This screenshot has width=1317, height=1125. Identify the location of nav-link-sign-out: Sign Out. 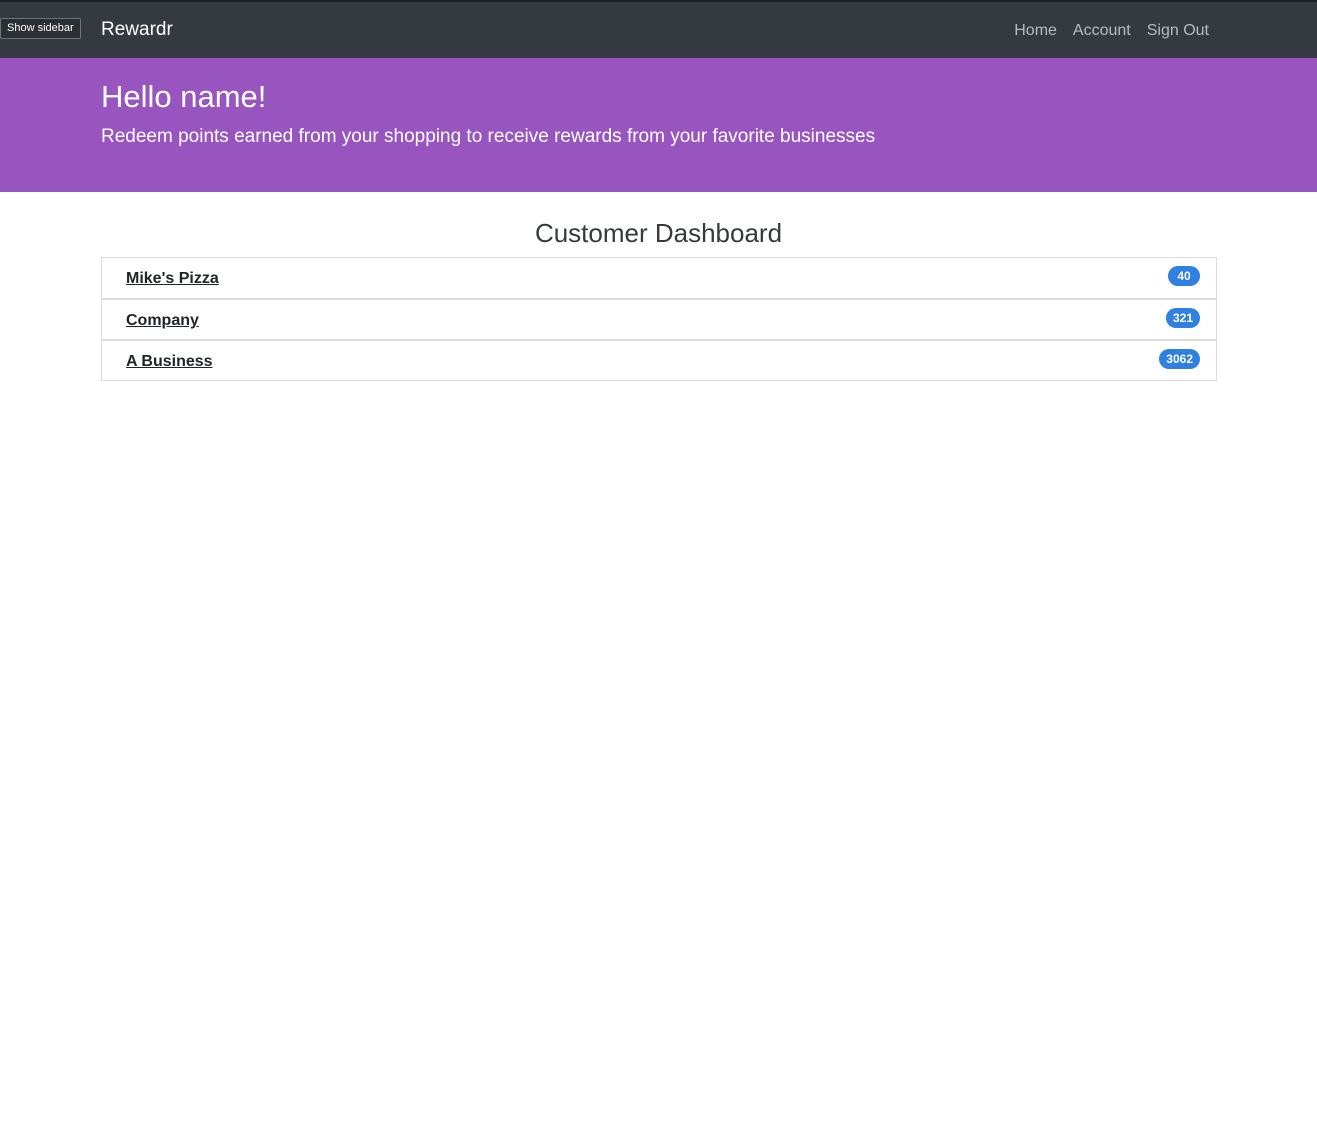
(1178, 31).